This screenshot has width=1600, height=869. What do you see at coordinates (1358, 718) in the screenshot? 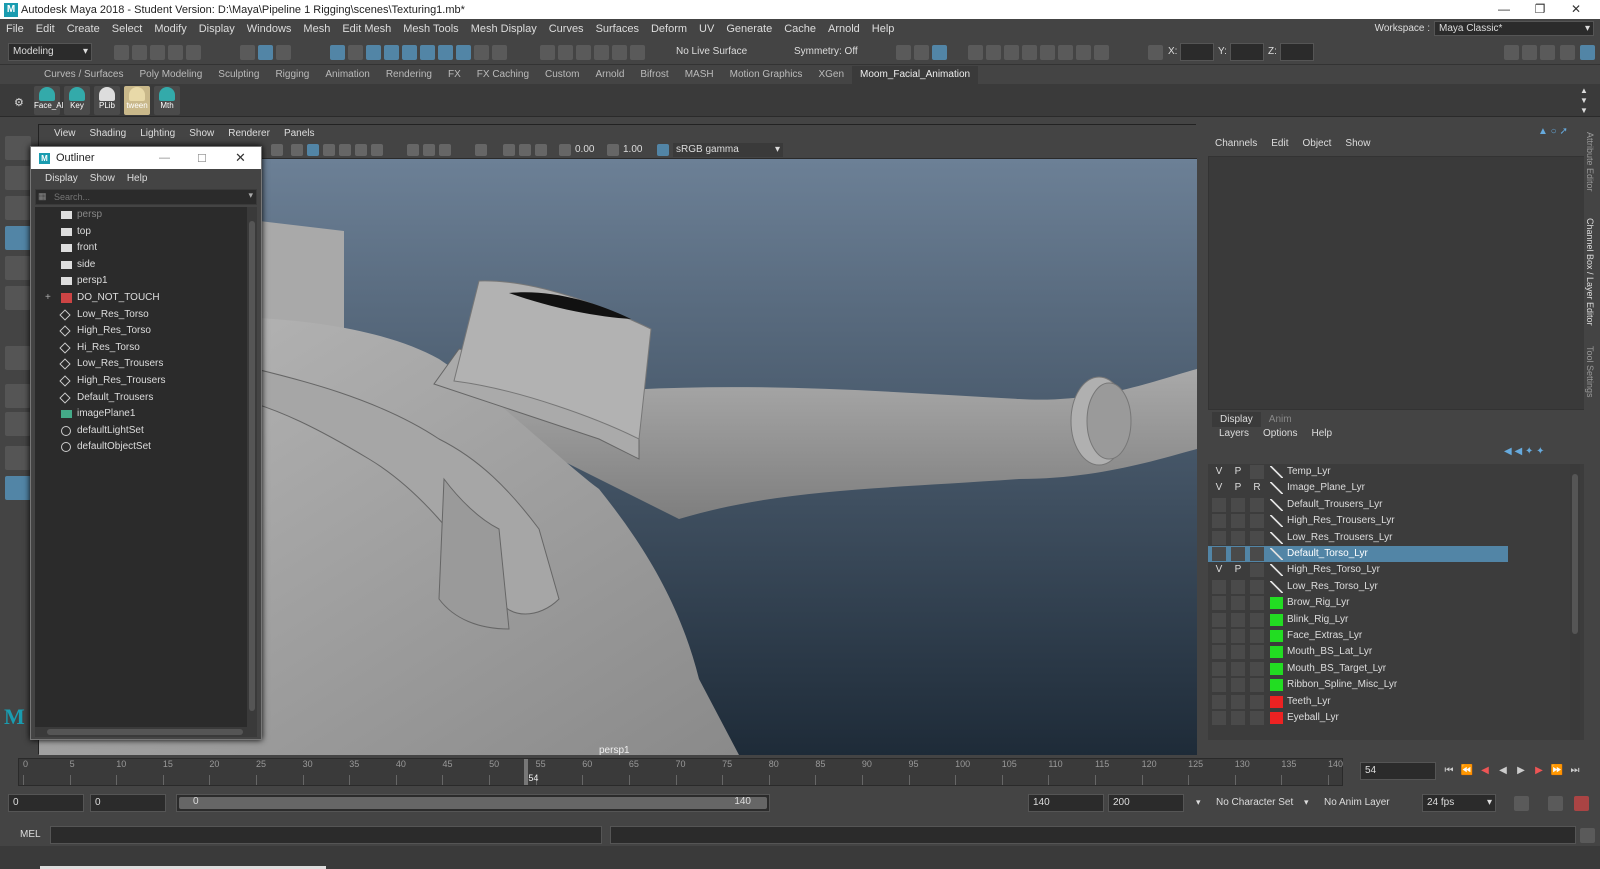
I see `layer-row: Eyeball_Lyr` at bounding box center [1358, 718].